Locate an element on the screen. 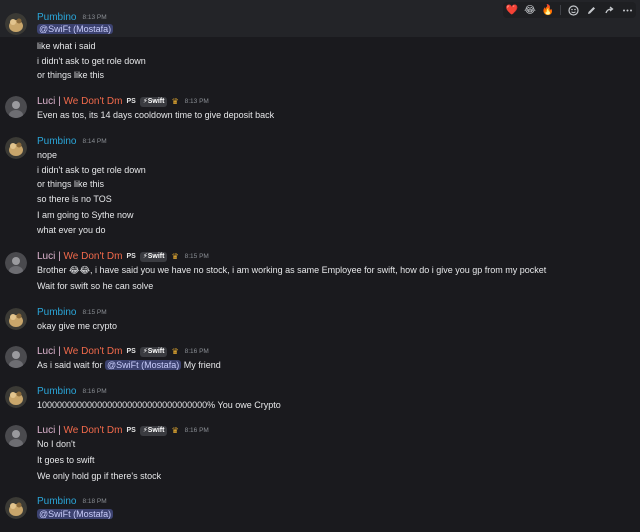  message-line: so there is no TOS is located at coordinates (74, 199).